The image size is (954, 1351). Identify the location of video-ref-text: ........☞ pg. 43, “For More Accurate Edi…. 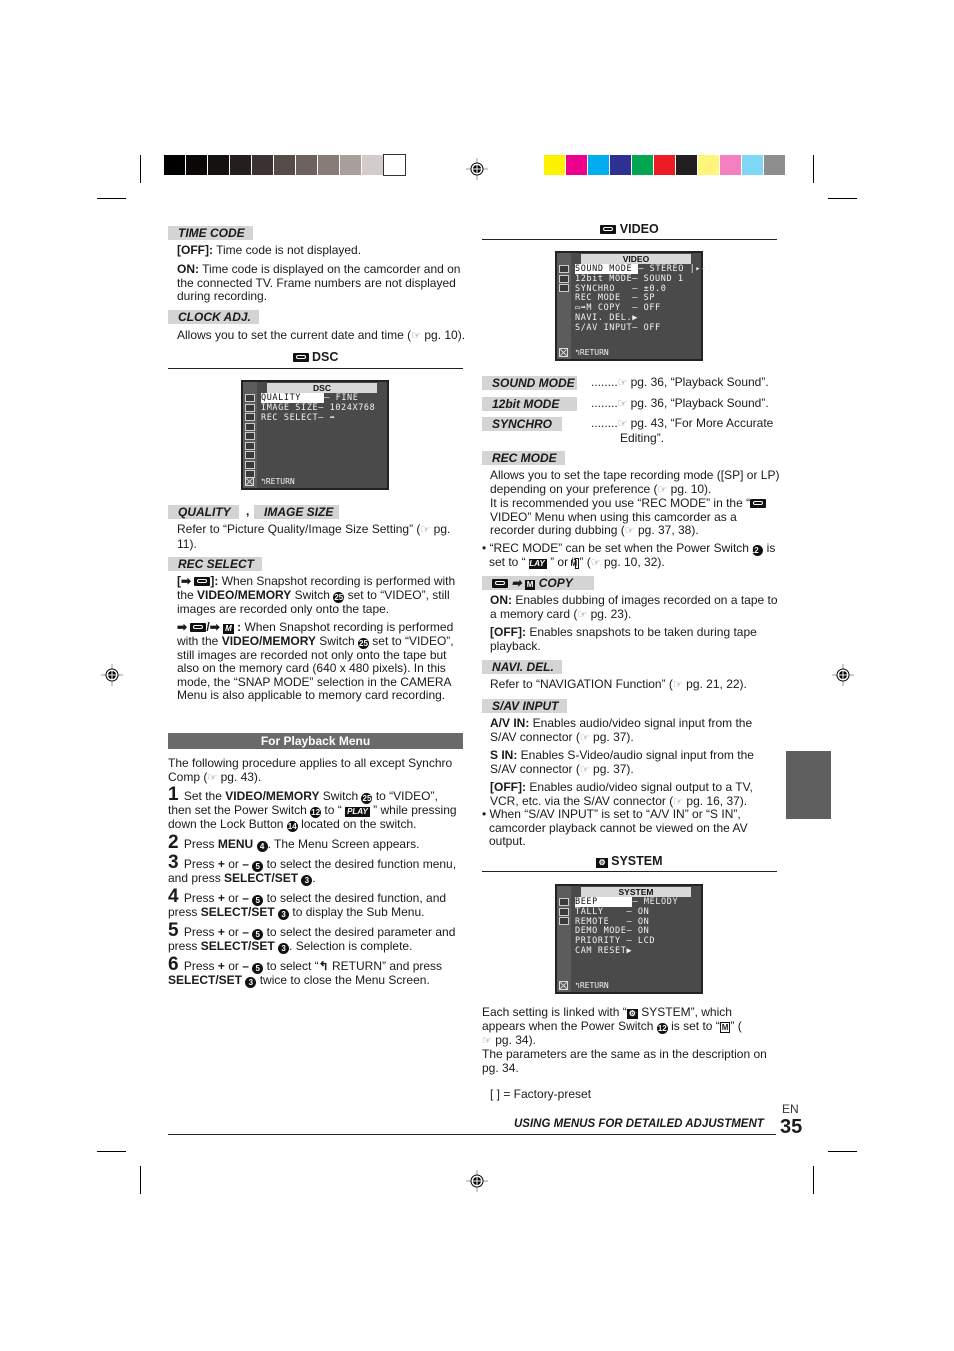
(686, 430).